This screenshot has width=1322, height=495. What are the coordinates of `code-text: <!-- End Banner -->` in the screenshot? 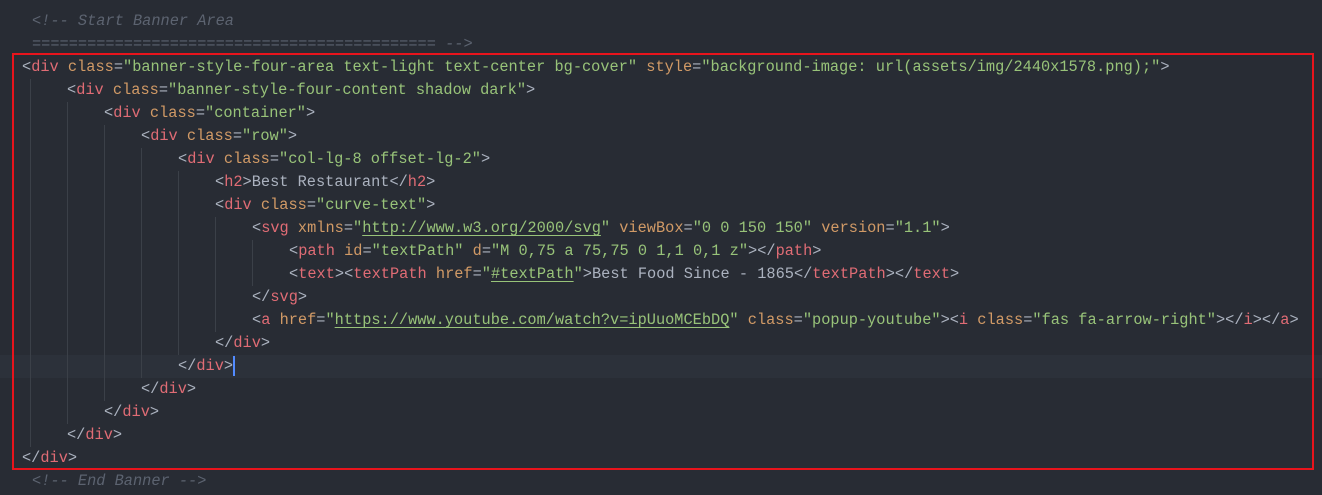 It's located at (119, 481).